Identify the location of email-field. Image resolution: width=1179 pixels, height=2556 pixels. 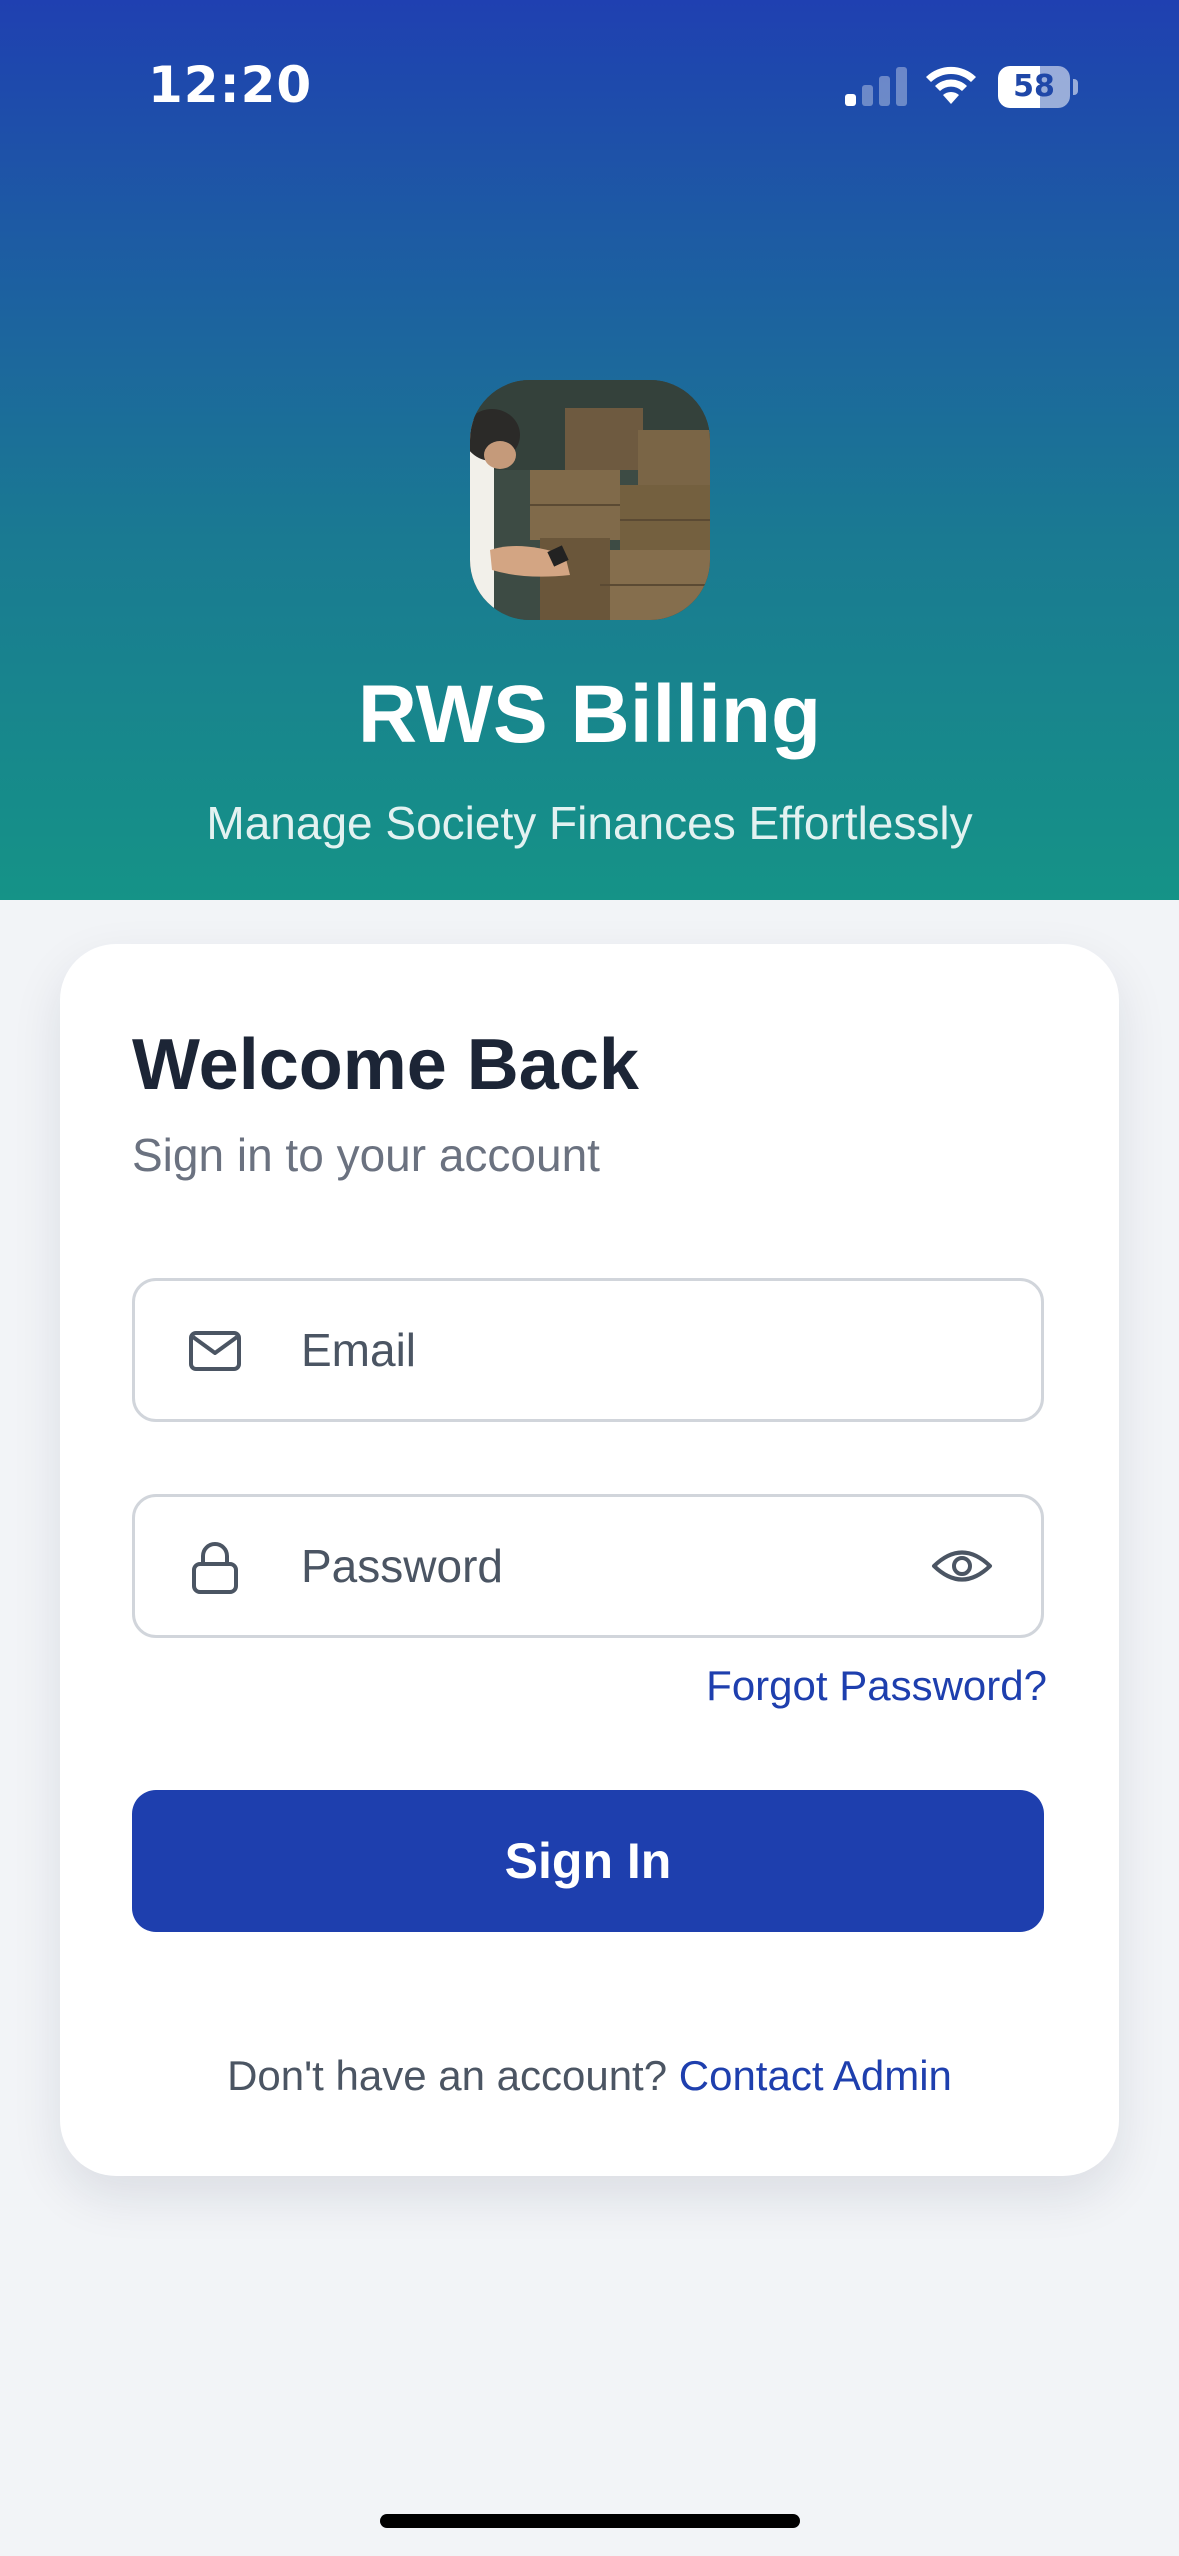
(588, 1350).